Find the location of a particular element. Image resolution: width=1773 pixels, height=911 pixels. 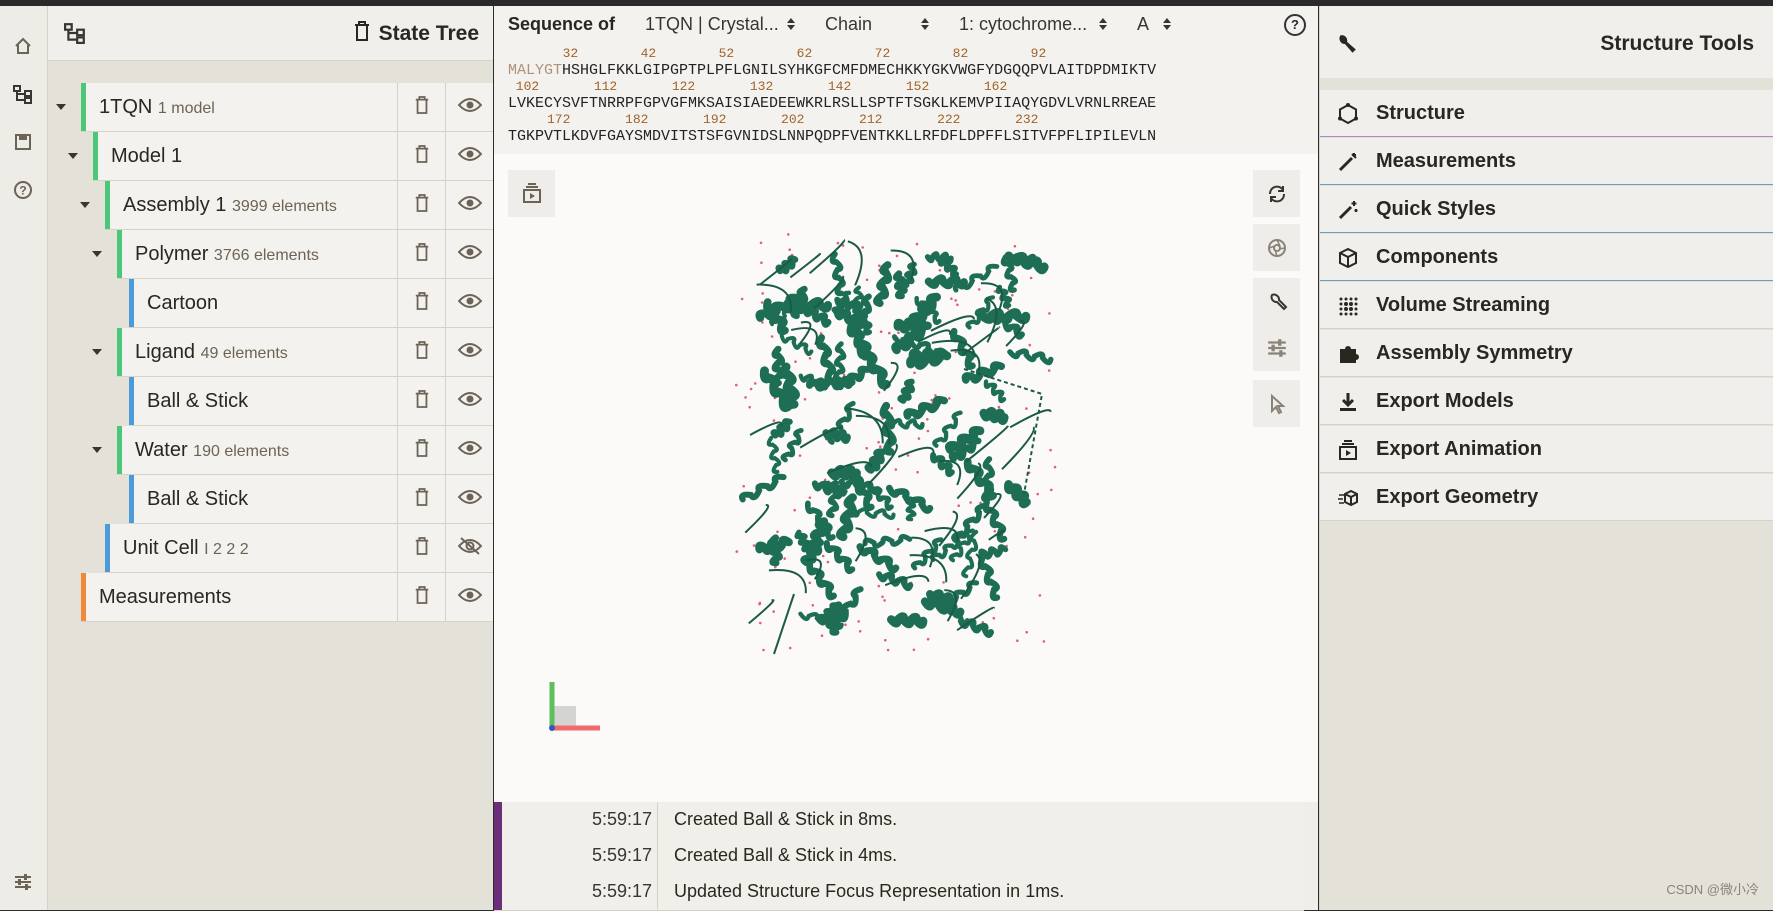

tool-section-measurements: Measurements is located at coordinates (1546, 161).